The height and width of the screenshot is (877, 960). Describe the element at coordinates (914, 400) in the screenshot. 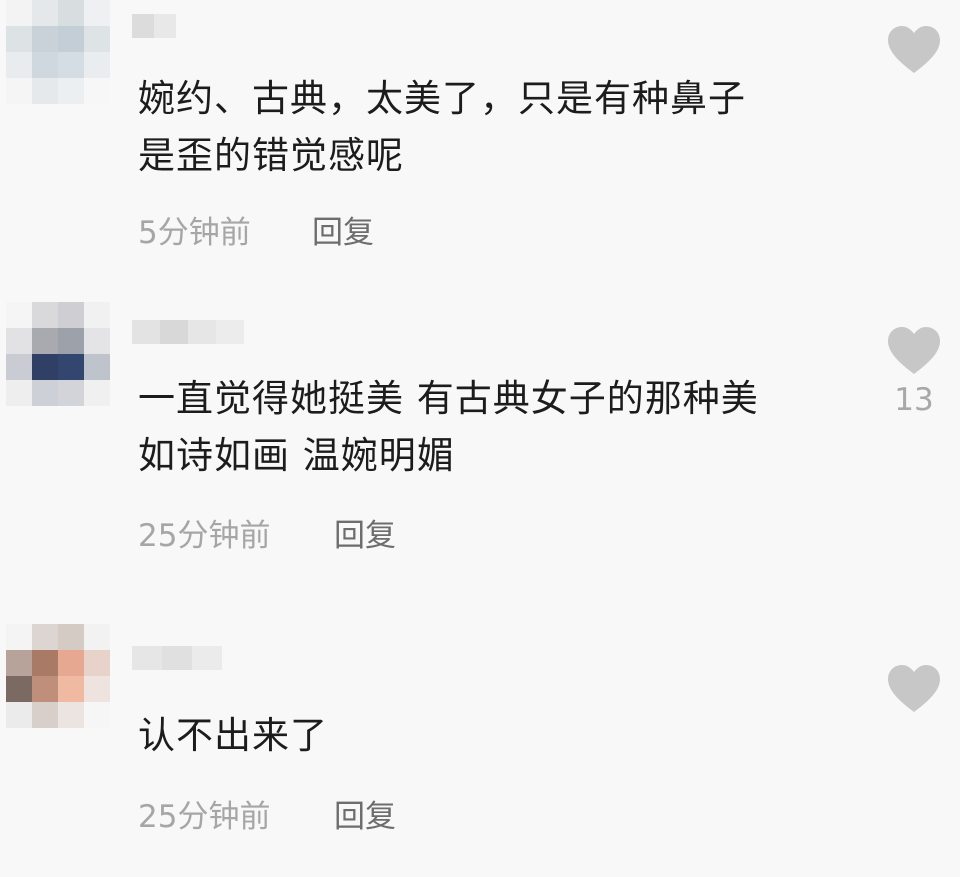

I see `like-count: 13` at that location.